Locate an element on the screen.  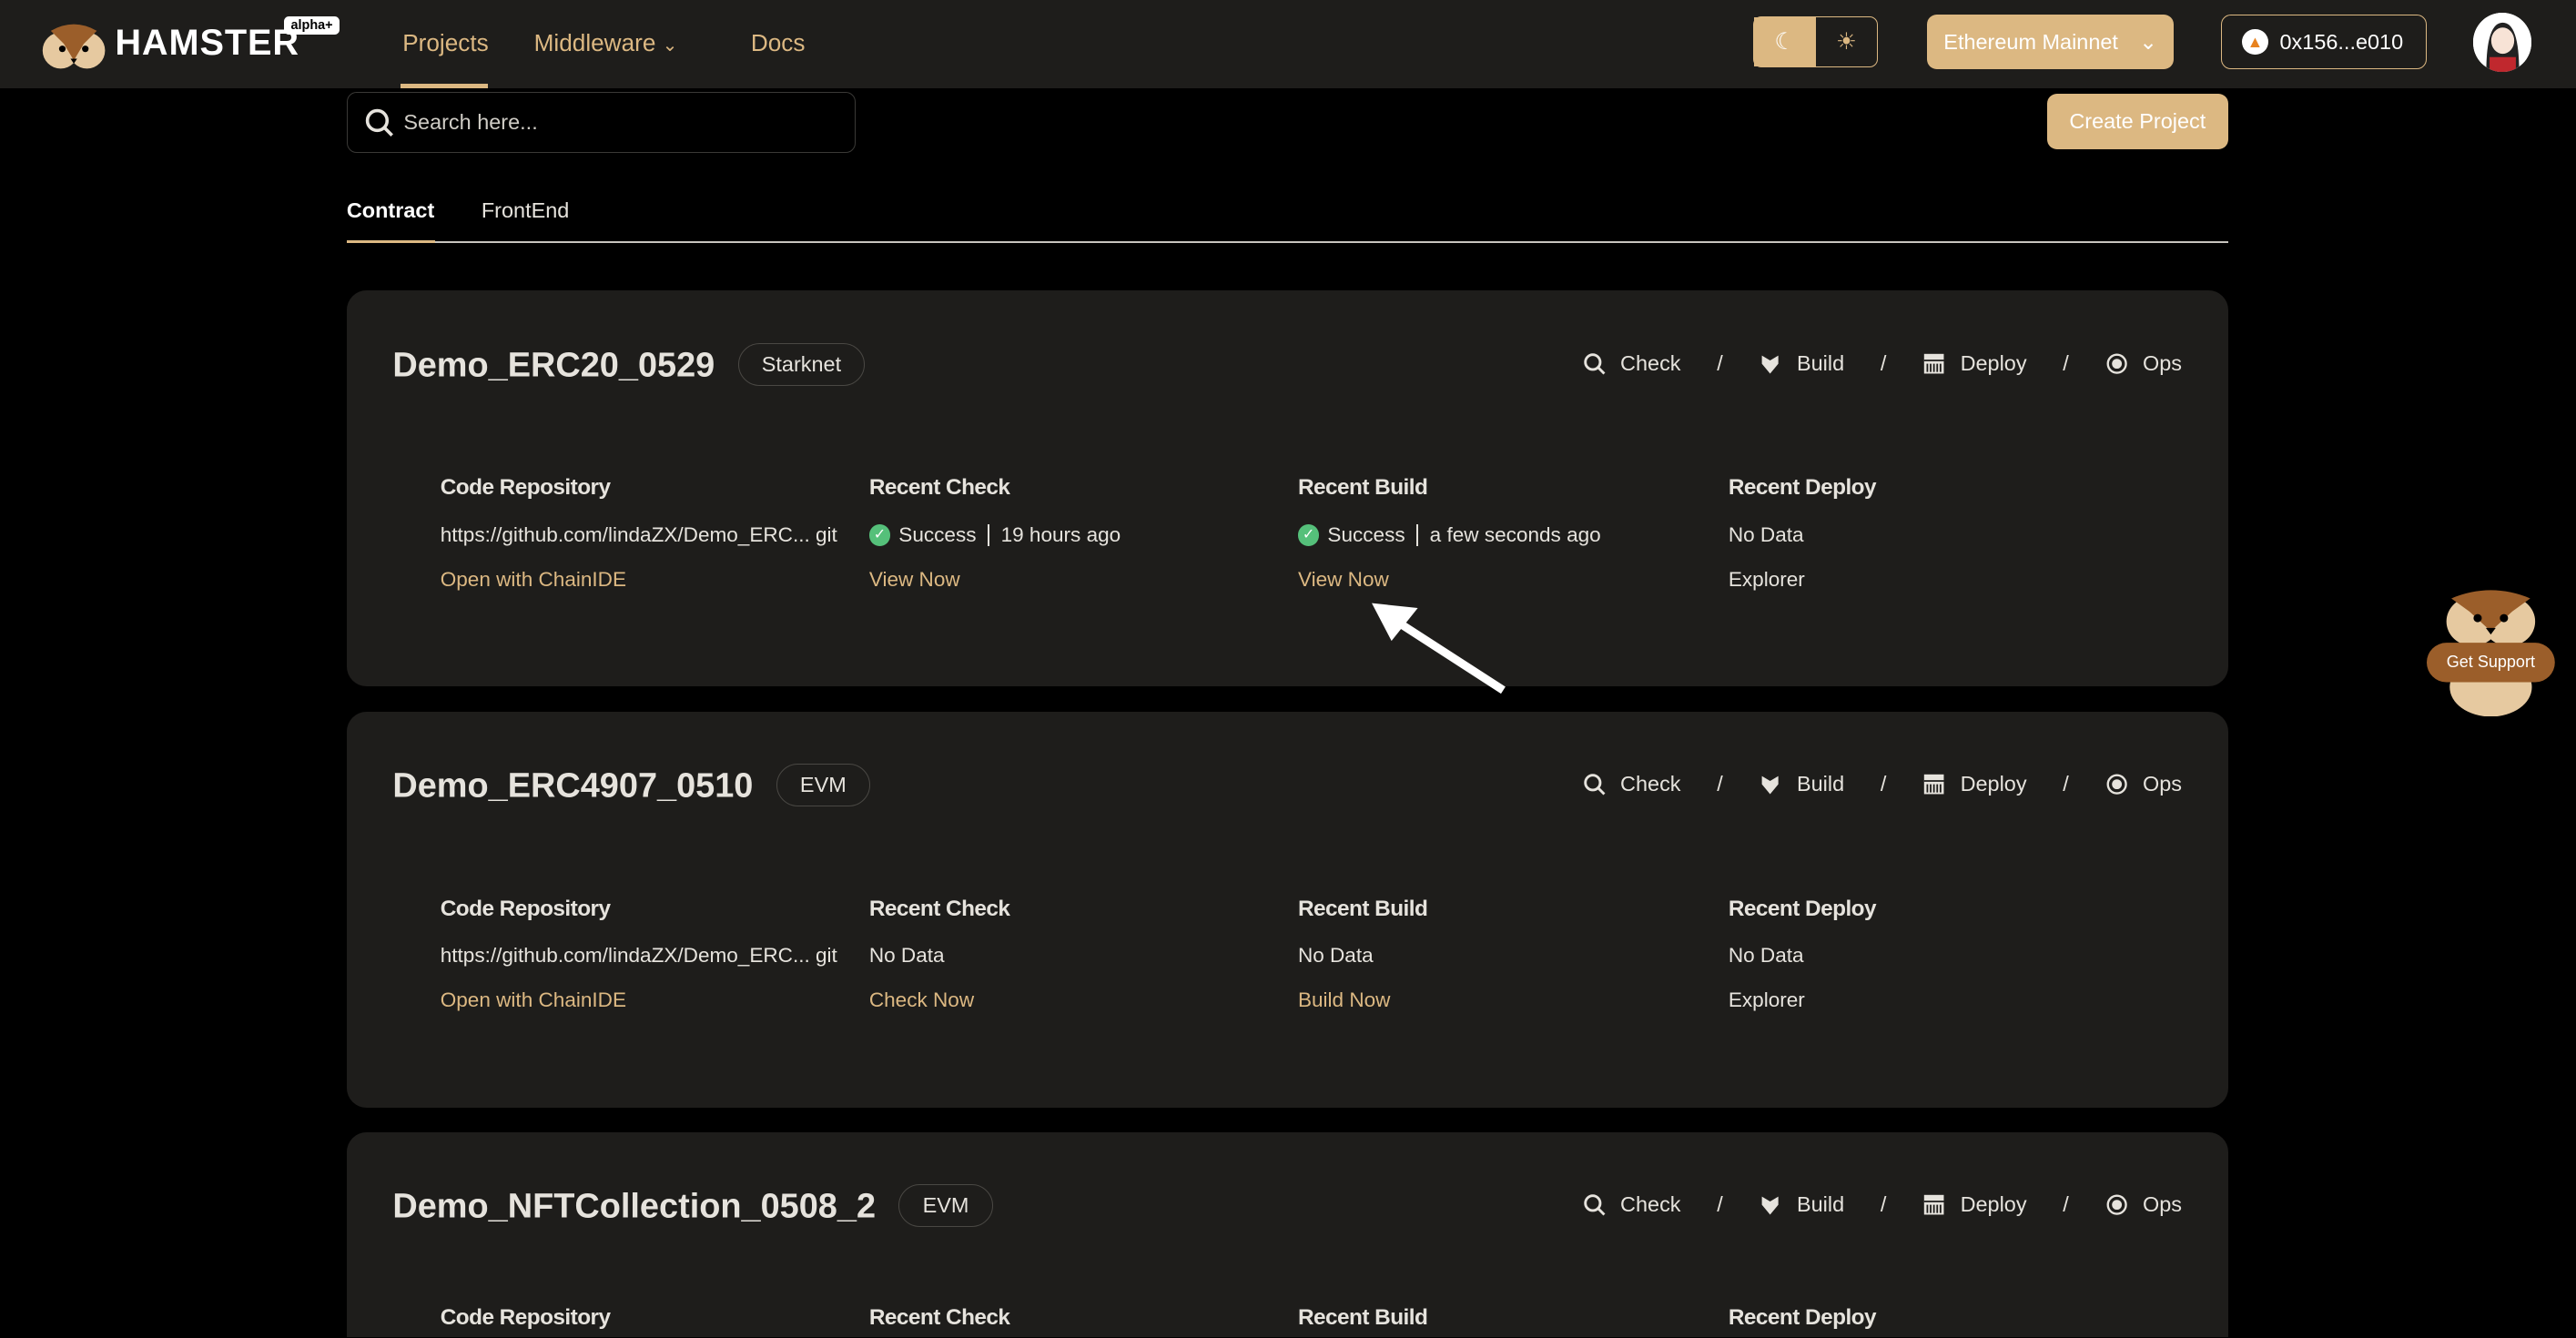
network-select: Ethereum Mainnet ⌄ is located at coordinates (2050, 42).